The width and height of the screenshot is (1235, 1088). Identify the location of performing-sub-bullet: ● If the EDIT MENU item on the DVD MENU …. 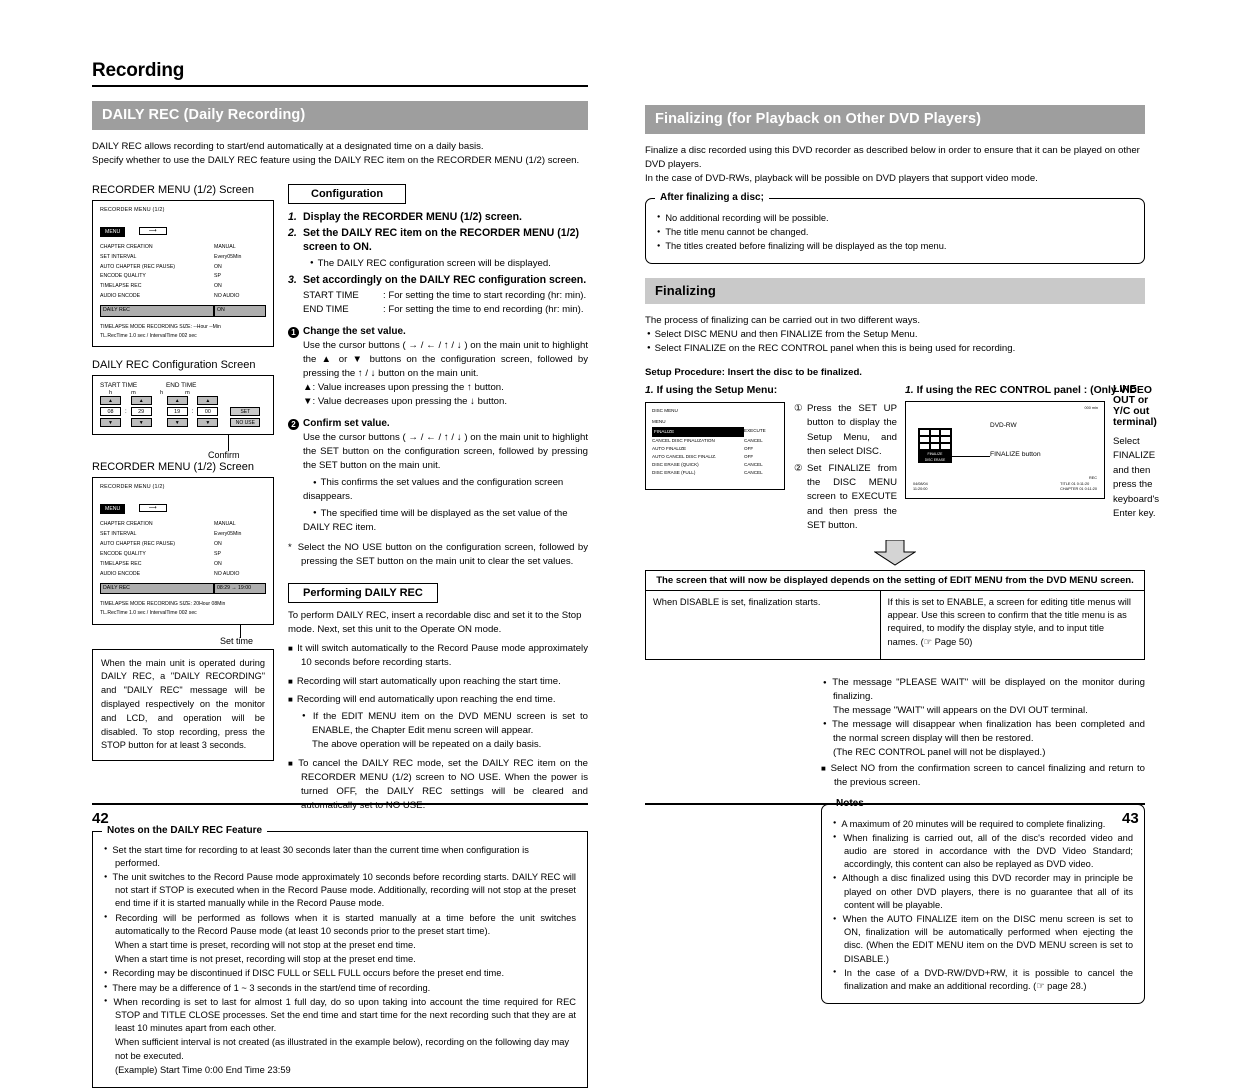
(445, 724).